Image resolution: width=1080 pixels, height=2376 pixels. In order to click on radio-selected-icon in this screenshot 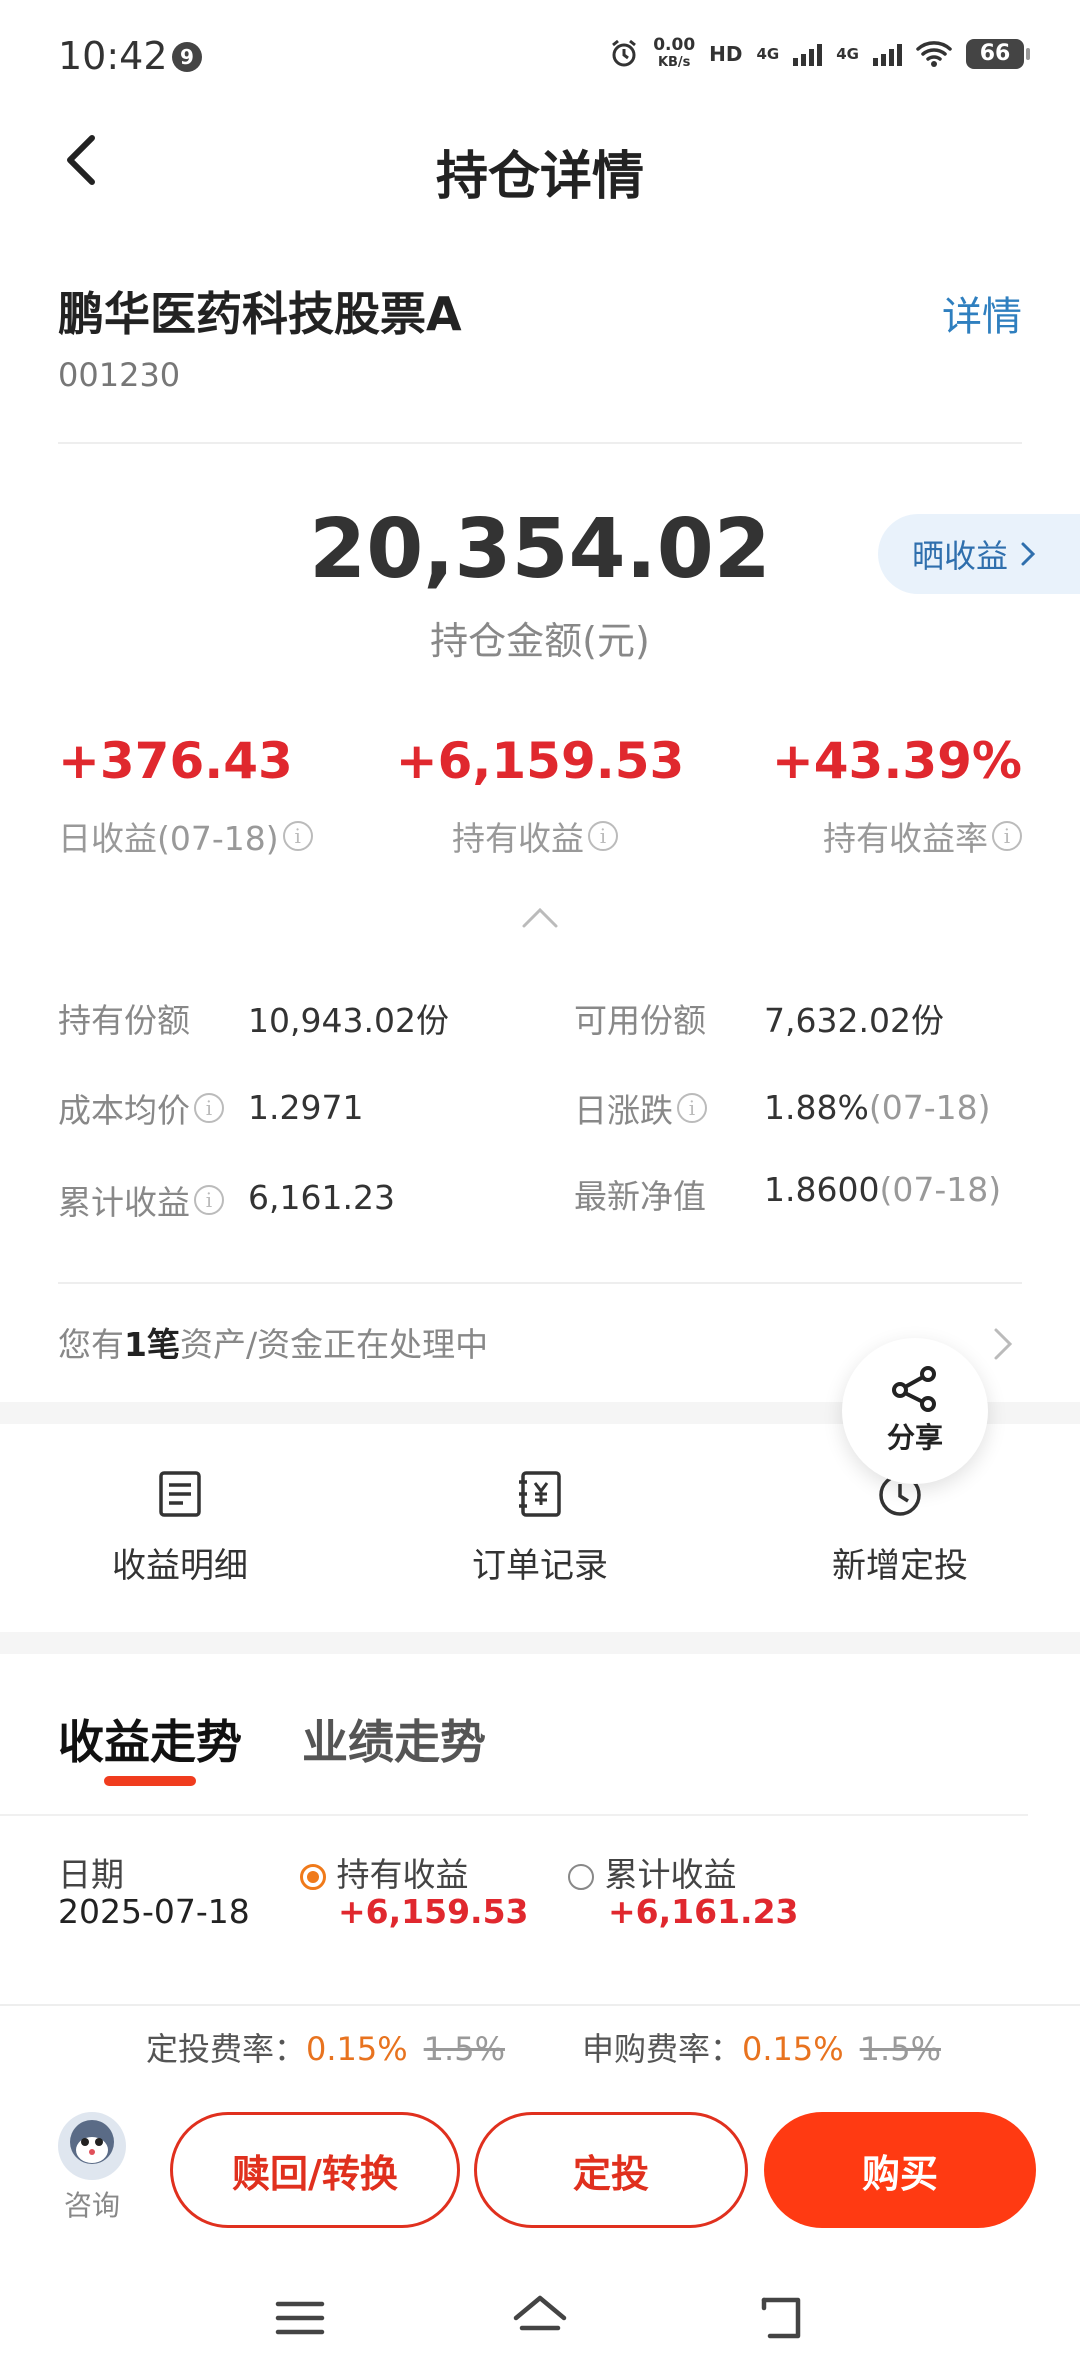, I will do `click(313, 1876)`.